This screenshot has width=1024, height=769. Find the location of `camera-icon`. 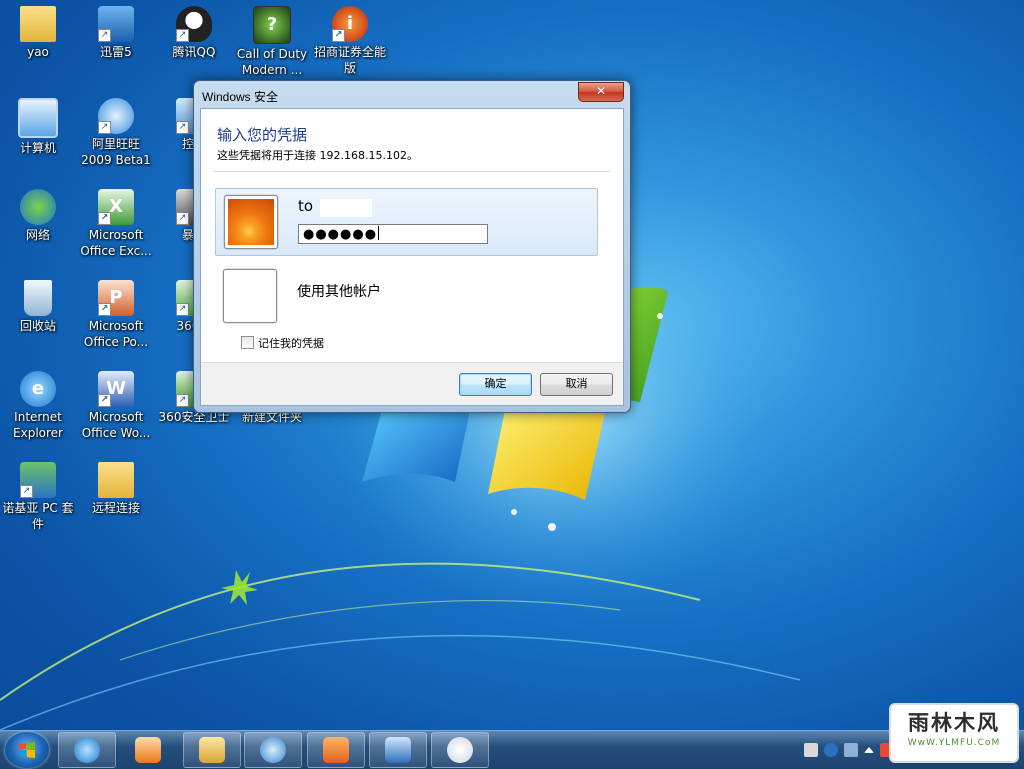

camera-icon is located at coordinates (336, 750).